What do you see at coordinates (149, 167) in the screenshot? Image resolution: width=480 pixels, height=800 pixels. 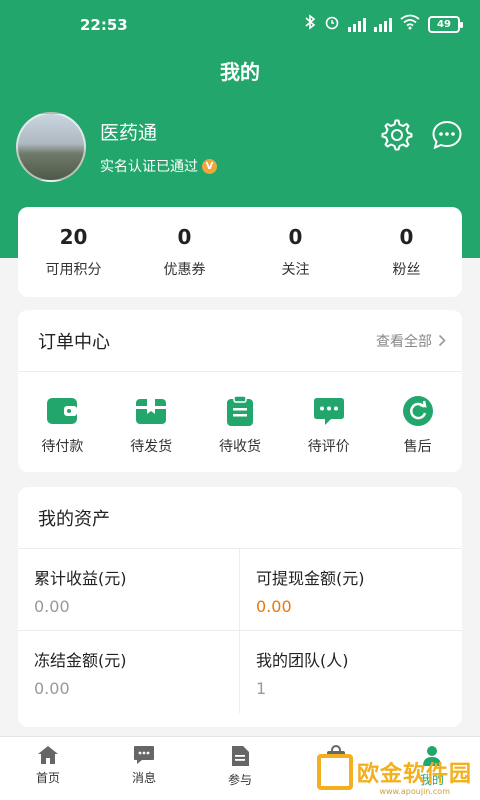 I see `verification-text: 实名认证已通过` at bounding box center [149, 167].